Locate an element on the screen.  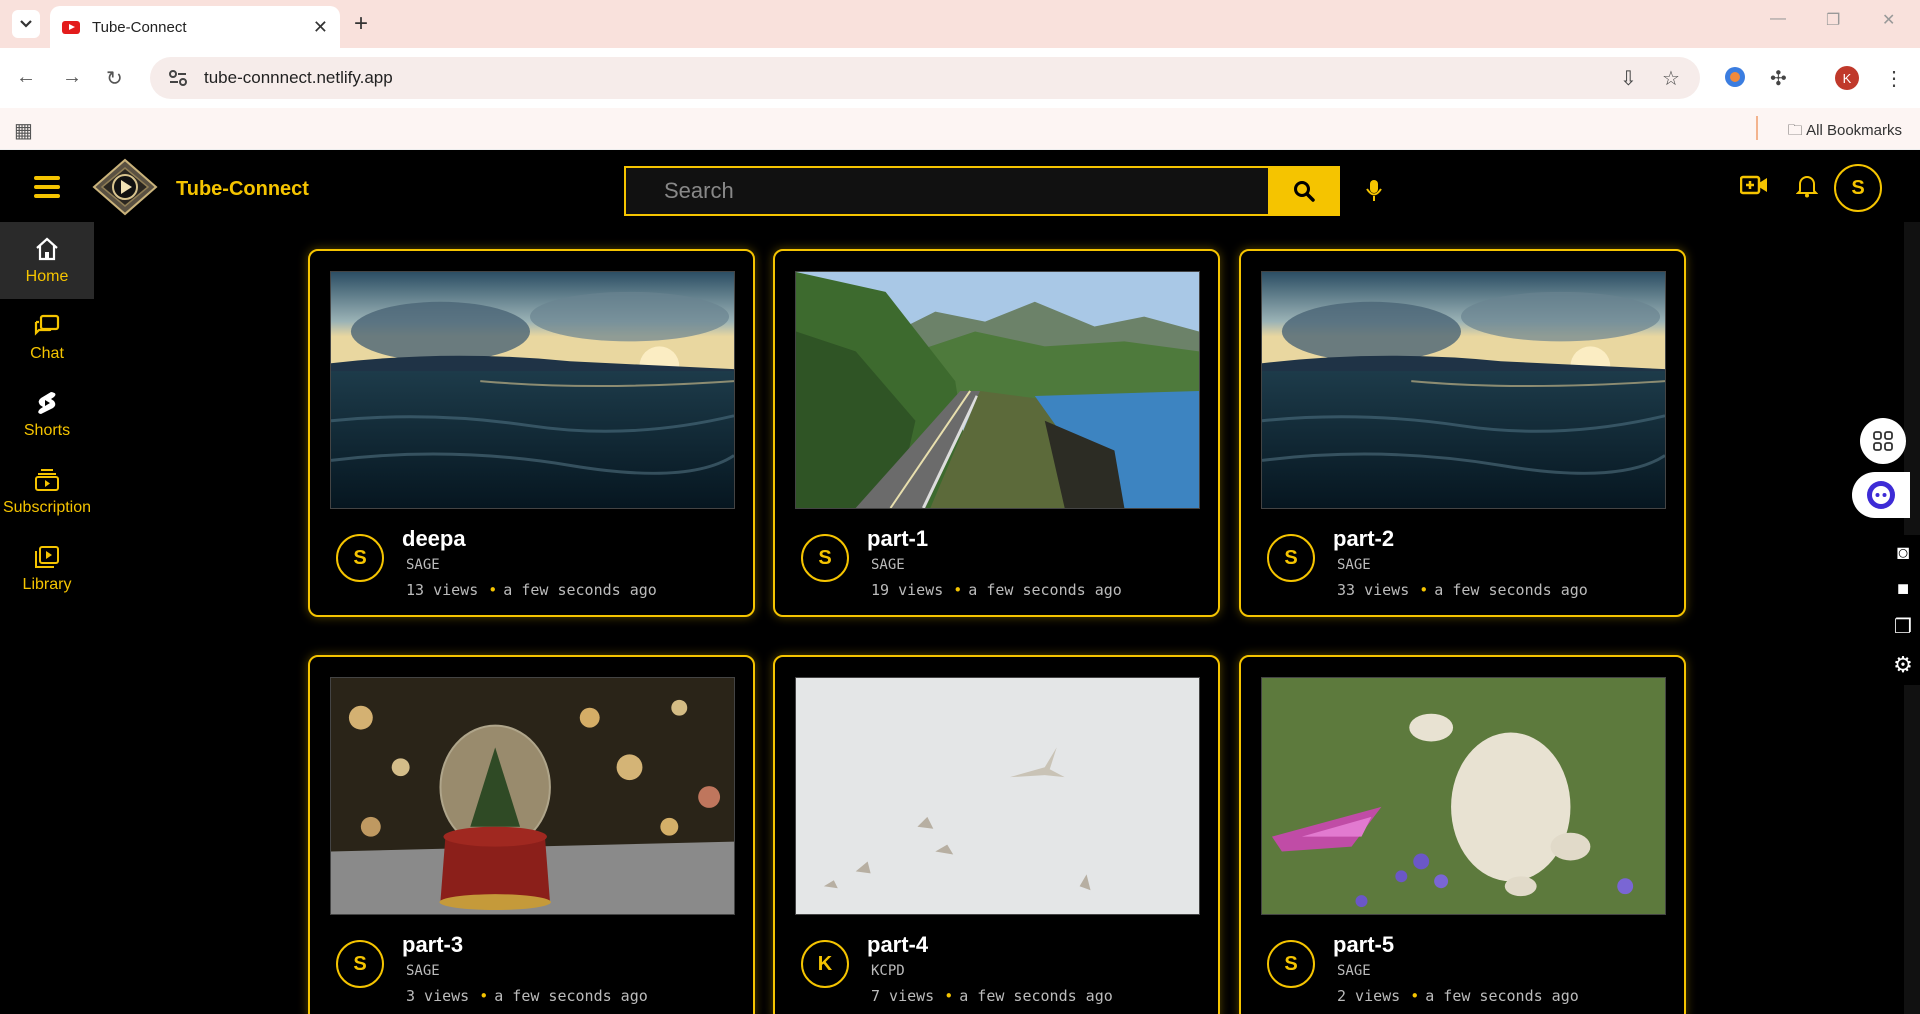
video-card: S part-5 SAGE 2 views • a few seconds ago is located at coordinates (1462, 834).